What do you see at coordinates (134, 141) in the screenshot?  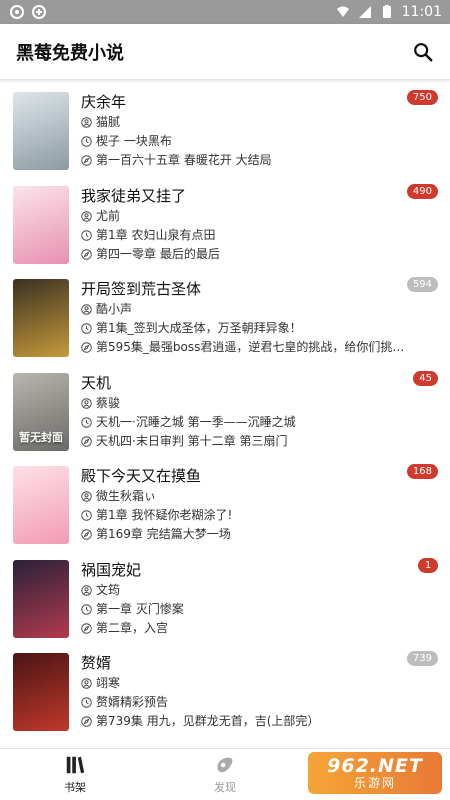 I see `last-read-chapter: 楔子 一块黑布` at bounding box center [134, 141].